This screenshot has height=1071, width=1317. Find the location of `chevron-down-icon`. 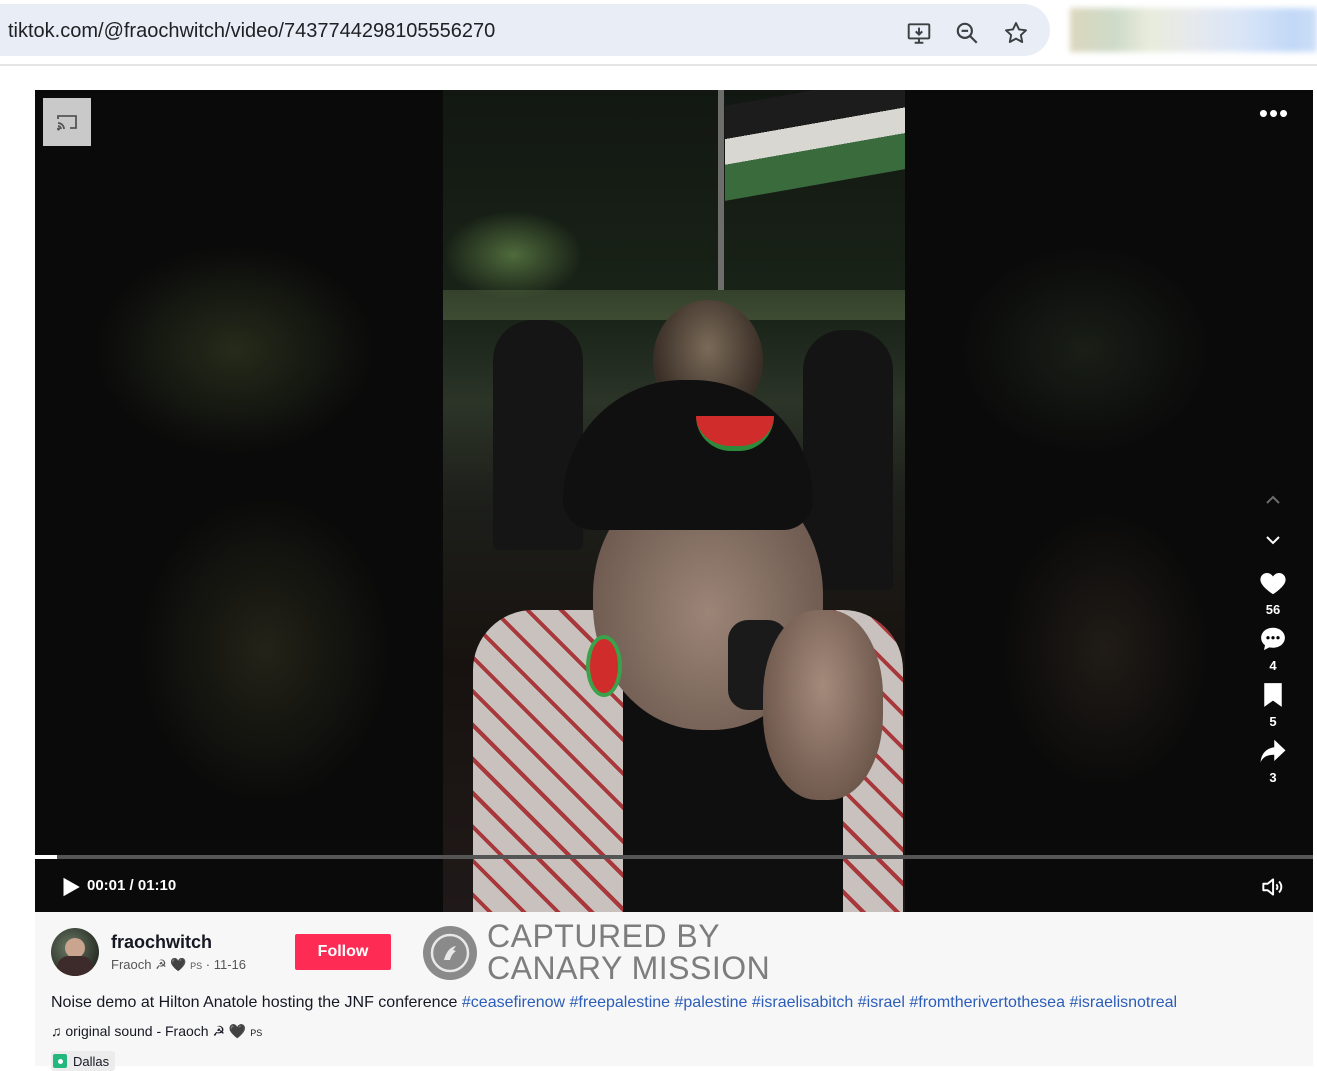

chevron-down-icon is located at coordinates (1273, 540).